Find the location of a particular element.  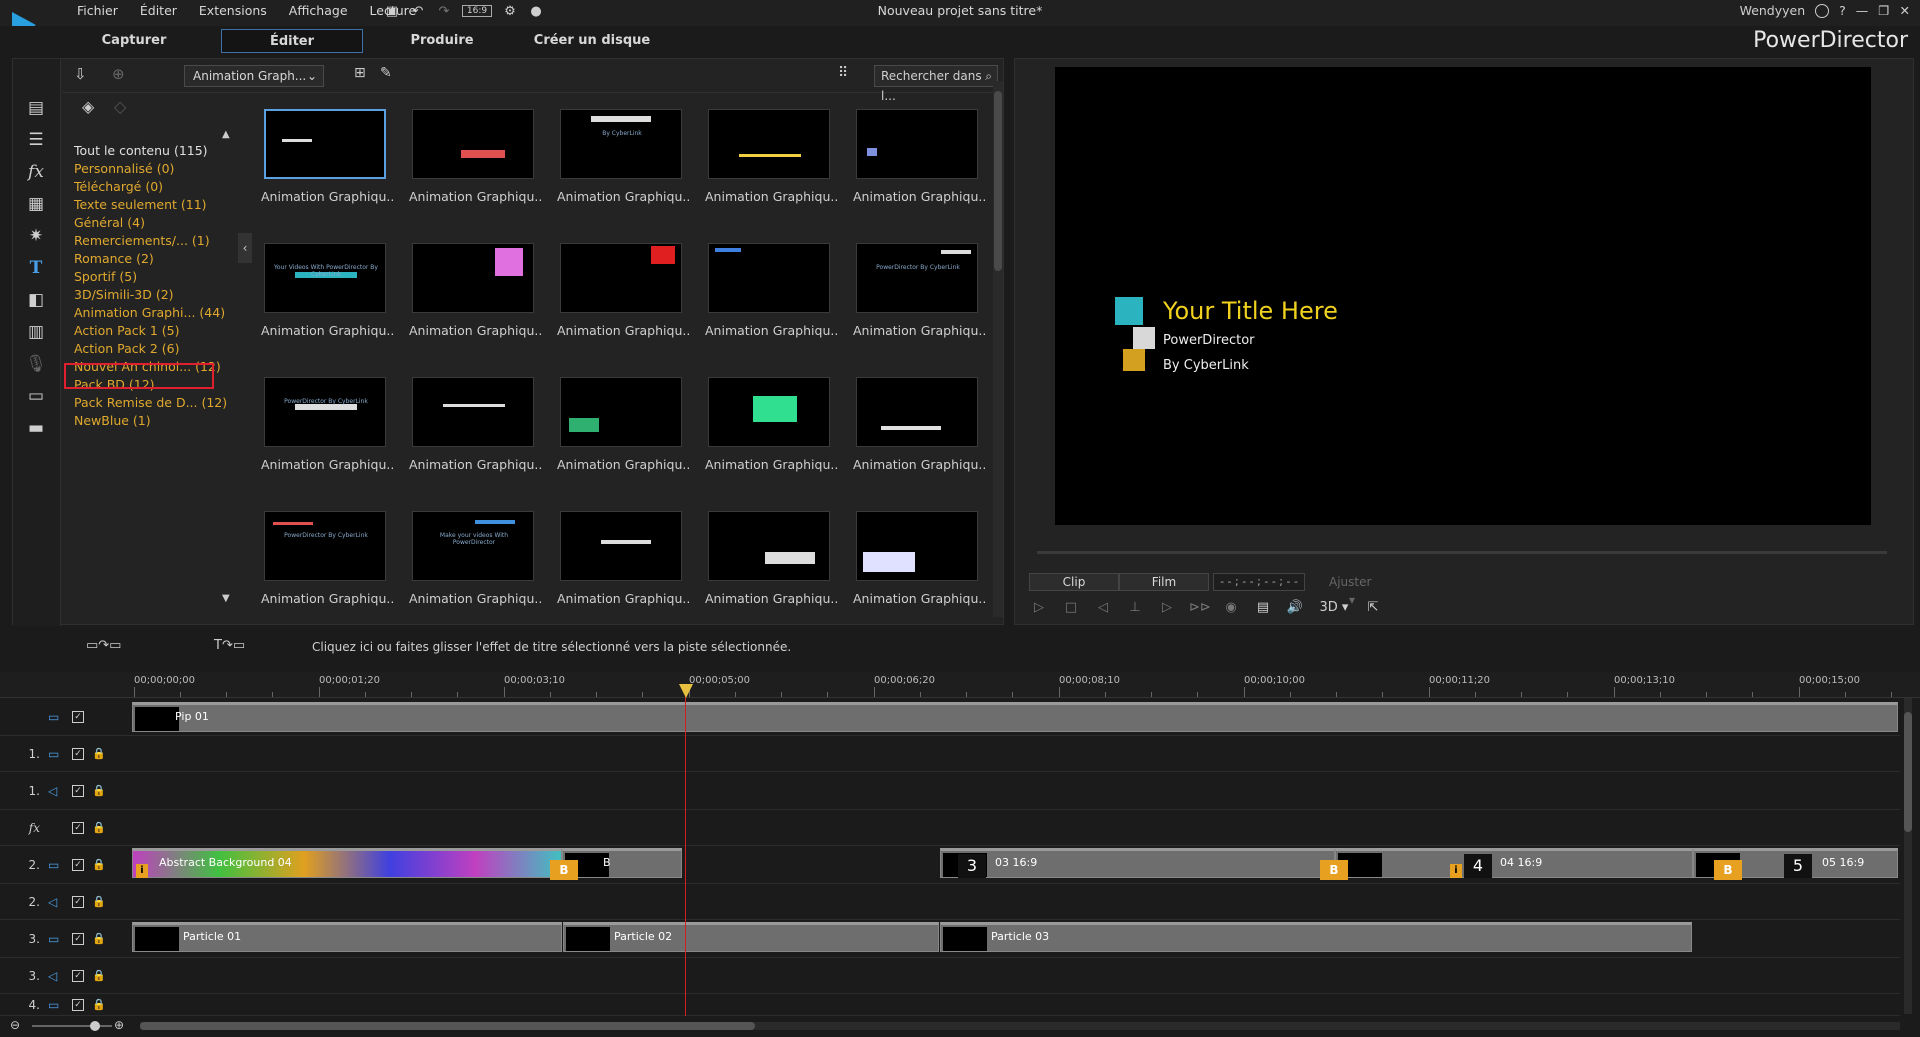

timeline-vscroll-thumb is located at coordinates (1908, 772).